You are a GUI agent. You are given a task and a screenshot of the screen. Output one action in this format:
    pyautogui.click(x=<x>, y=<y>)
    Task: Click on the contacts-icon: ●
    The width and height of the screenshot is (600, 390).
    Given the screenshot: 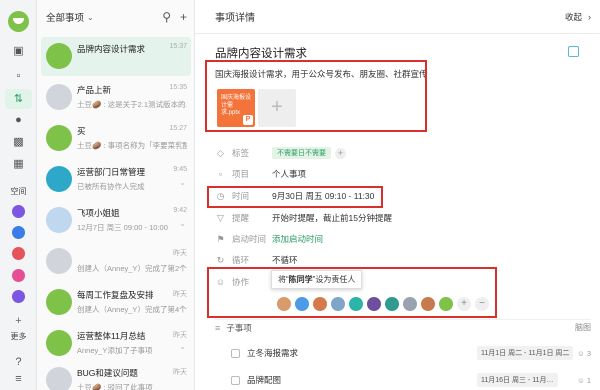 What is the action you would take?
    pyautogui.click(x=18, y=120)
    